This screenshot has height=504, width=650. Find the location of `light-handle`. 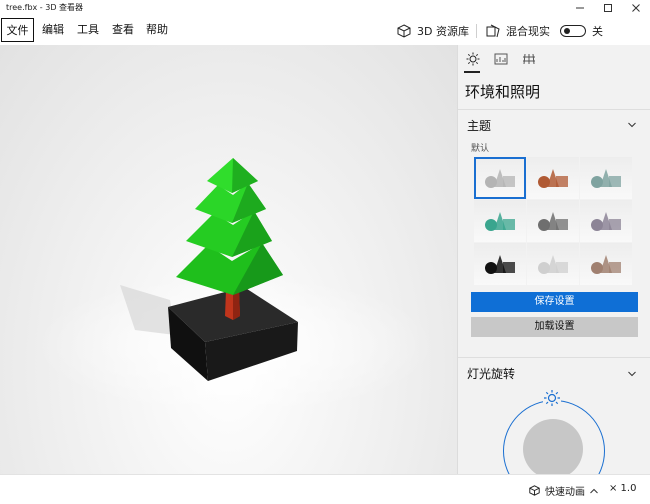

light-handle is located at coordinates (552, 398).